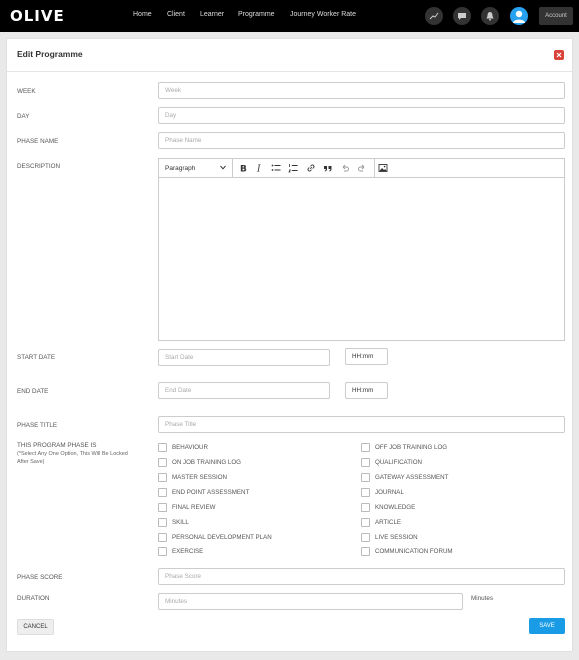  Describe the element at coordinates (361, 115) in the screenshot. I see `day-input: Day` at that location.